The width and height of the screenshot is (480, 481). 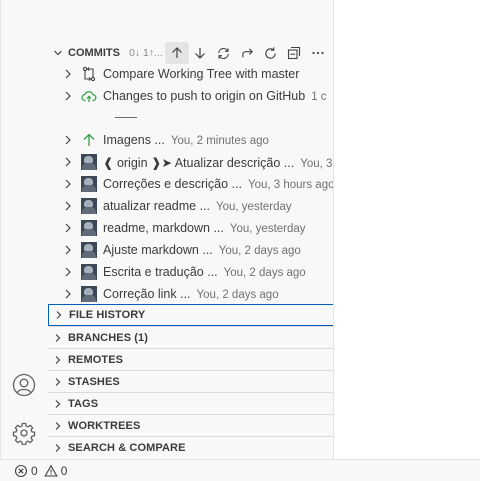 I want to click on section-title: STASHES, so click(x=94, y=381).